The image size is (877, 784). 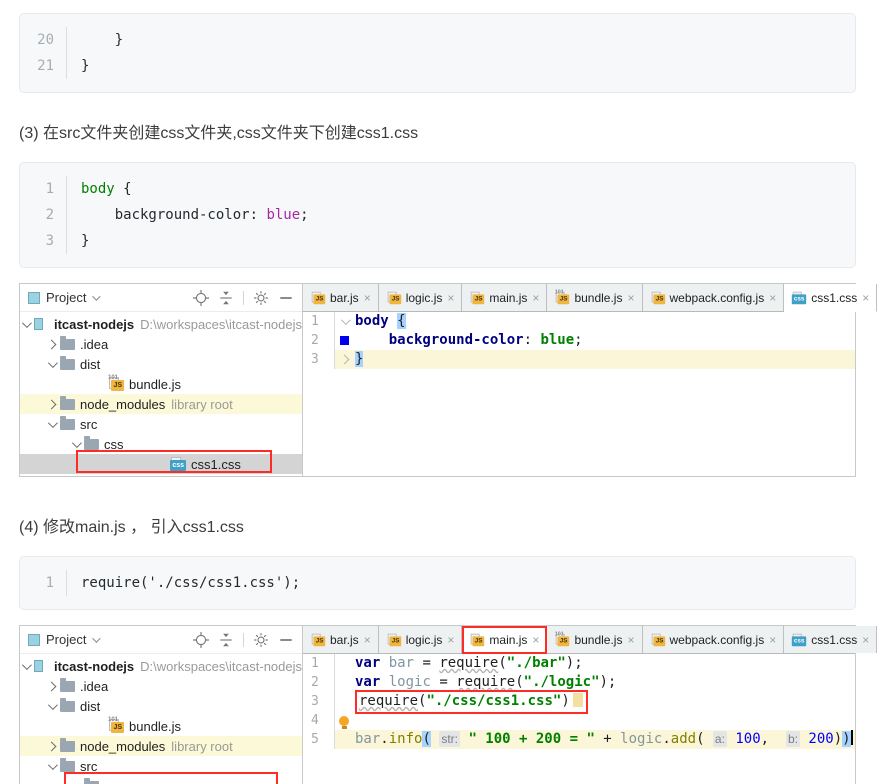 What do you see at coordinates (319, 682) in the screenshot?
I see `editor-line-number: 2` at bounding box center [319, 682].